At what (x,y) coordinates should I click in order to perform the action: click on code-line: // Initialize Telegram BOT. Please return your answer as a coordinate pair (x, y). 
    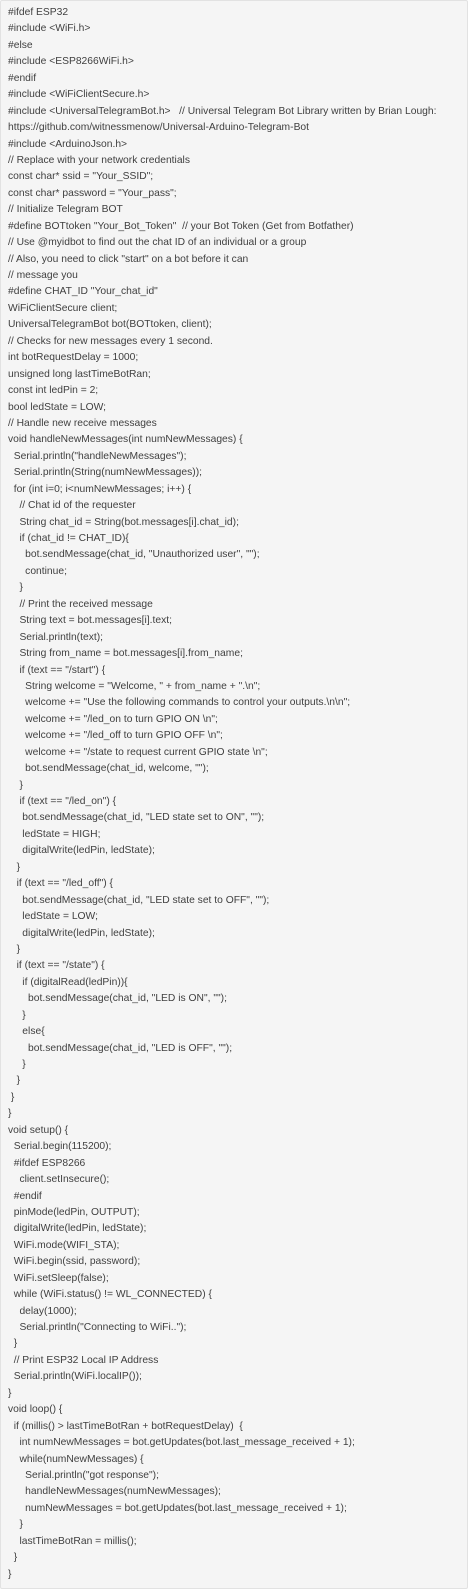
    Looking at the image, I should click on (65, 210).